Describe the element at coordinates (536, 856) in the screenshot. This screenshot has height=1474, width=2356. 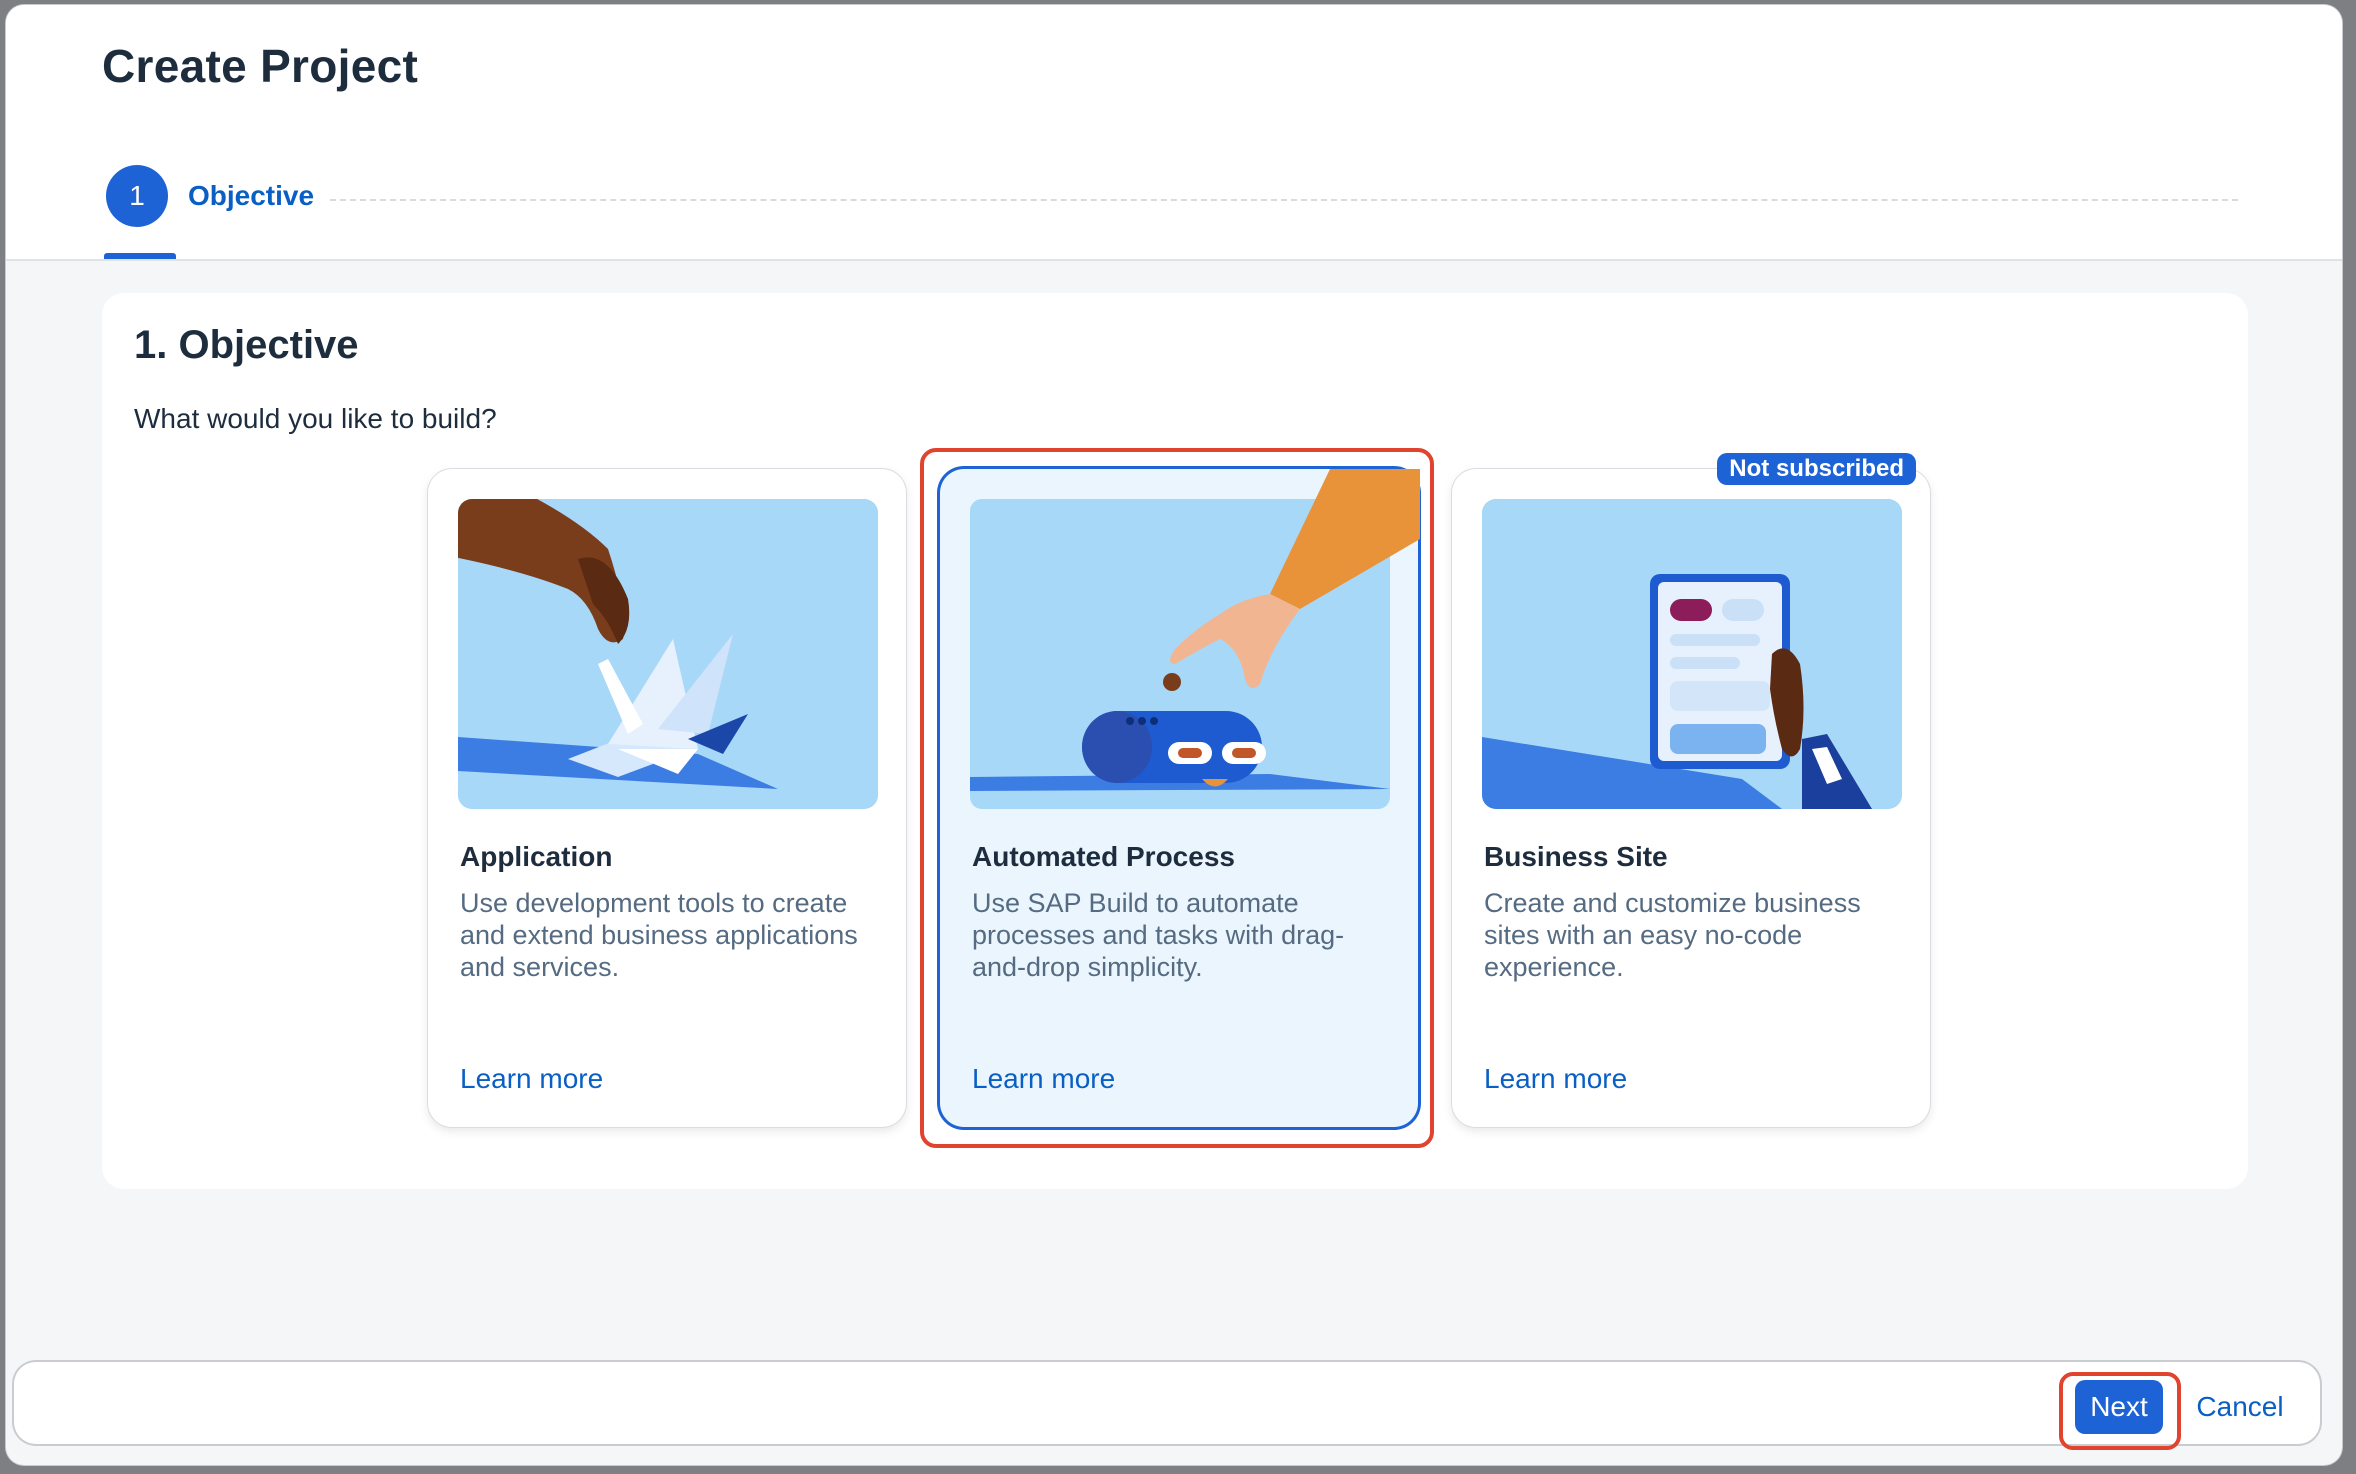
I see `card-title: Application` at that location.